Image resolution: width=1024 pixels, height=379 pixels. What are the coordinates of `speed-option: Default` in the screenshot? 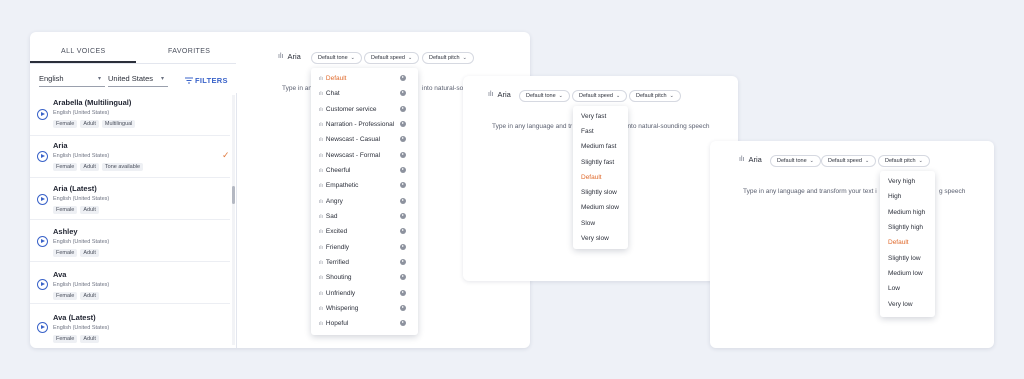 It's located at (591, 177).